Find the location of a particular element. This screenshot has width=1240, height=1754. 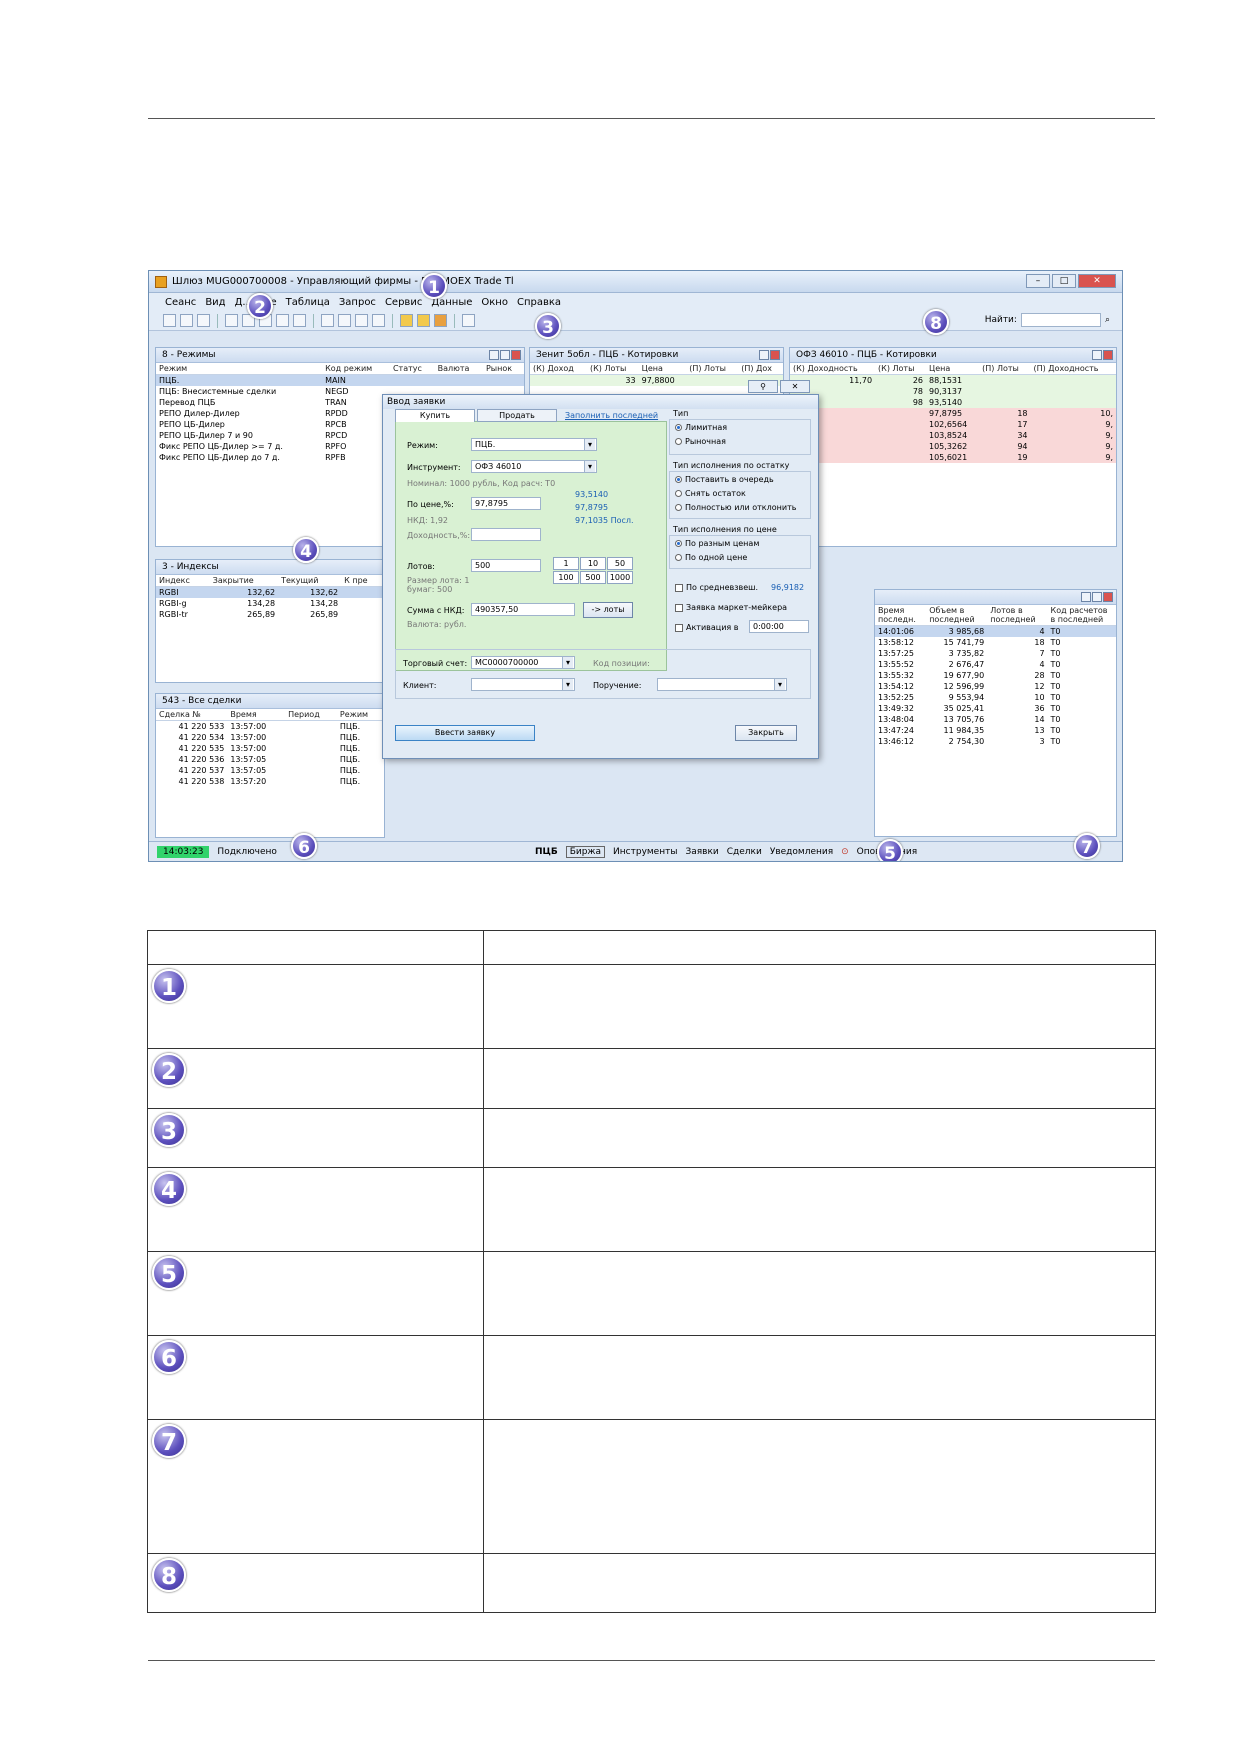

column-header: Статус is located at coordinates (412, 369).